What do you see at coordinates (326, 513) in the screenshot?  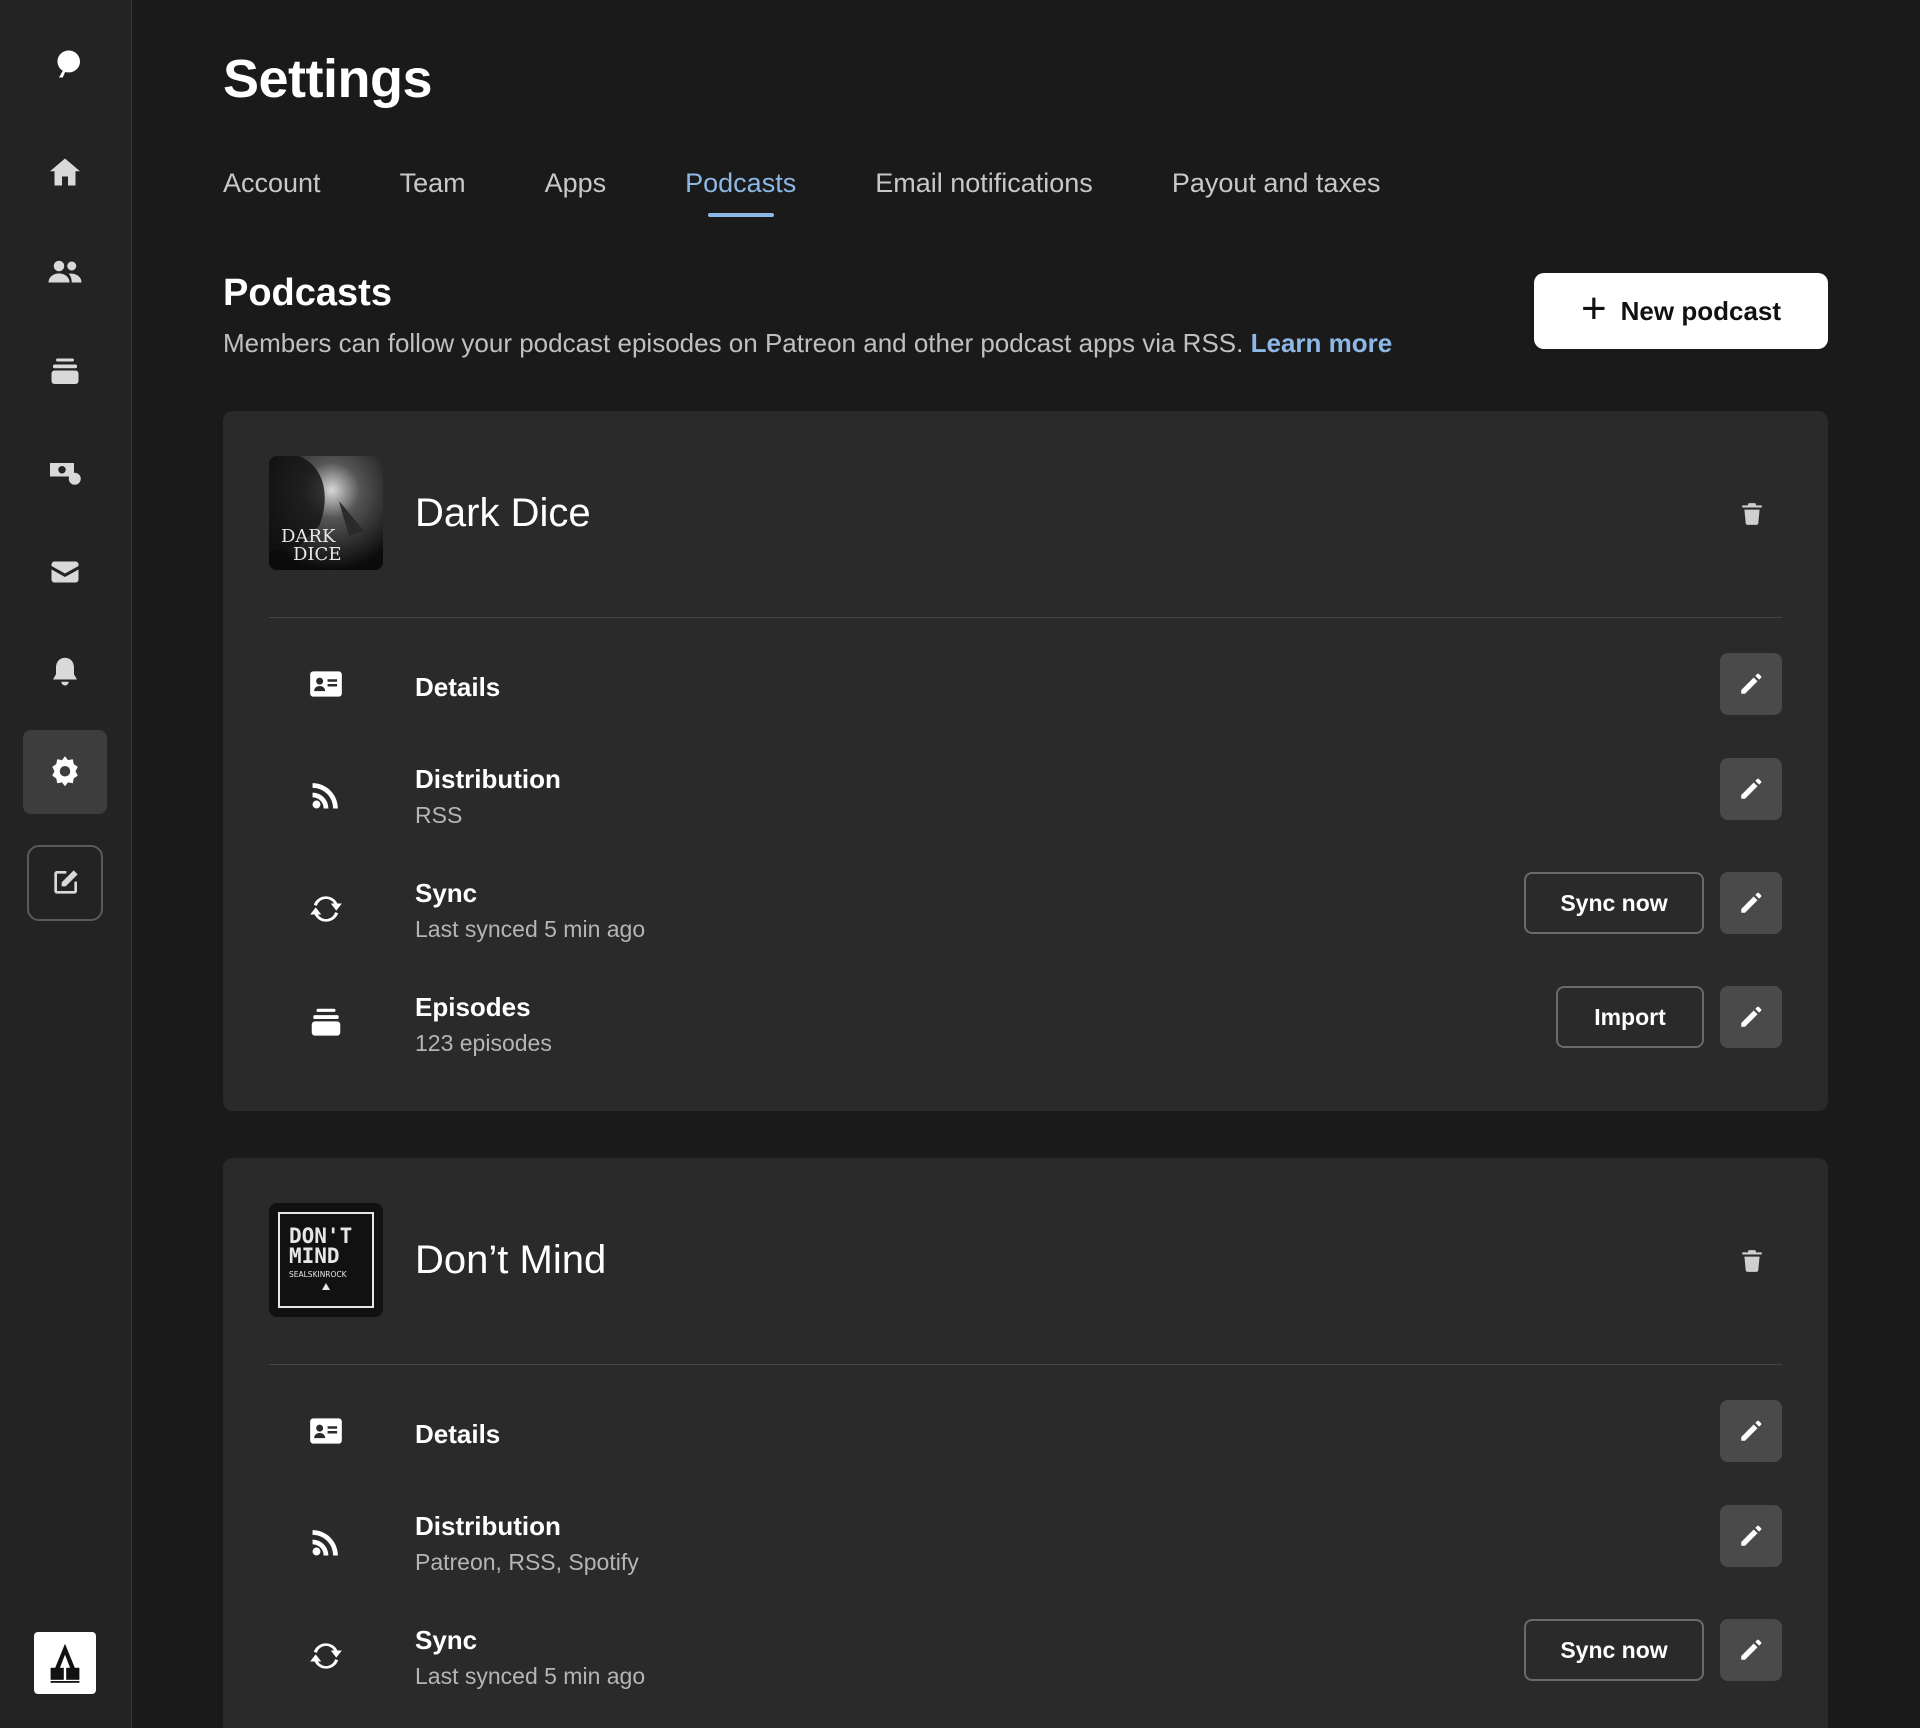 I see `podcast-cover-image: DARK DICE` at bounding box center [326, 513].